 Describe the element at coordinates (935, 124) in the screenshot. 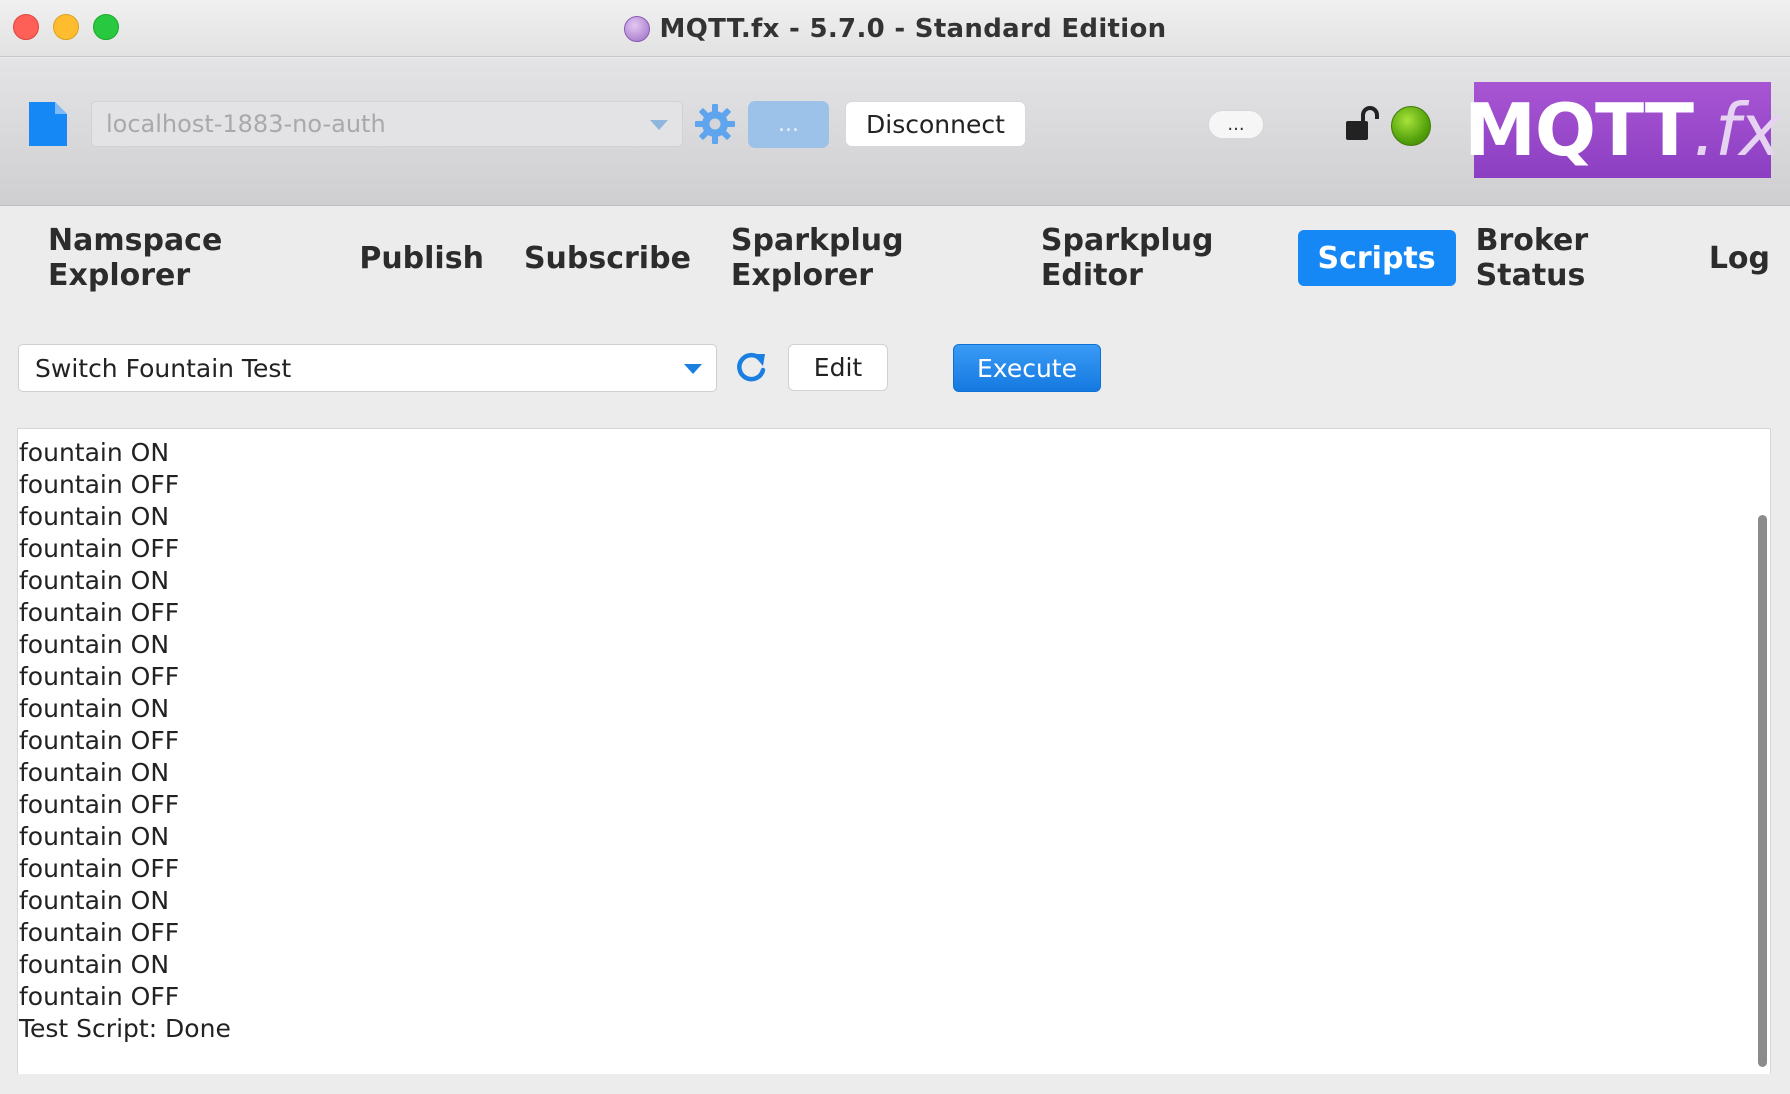

I see `disconnect-button: Disconnect` at that location.